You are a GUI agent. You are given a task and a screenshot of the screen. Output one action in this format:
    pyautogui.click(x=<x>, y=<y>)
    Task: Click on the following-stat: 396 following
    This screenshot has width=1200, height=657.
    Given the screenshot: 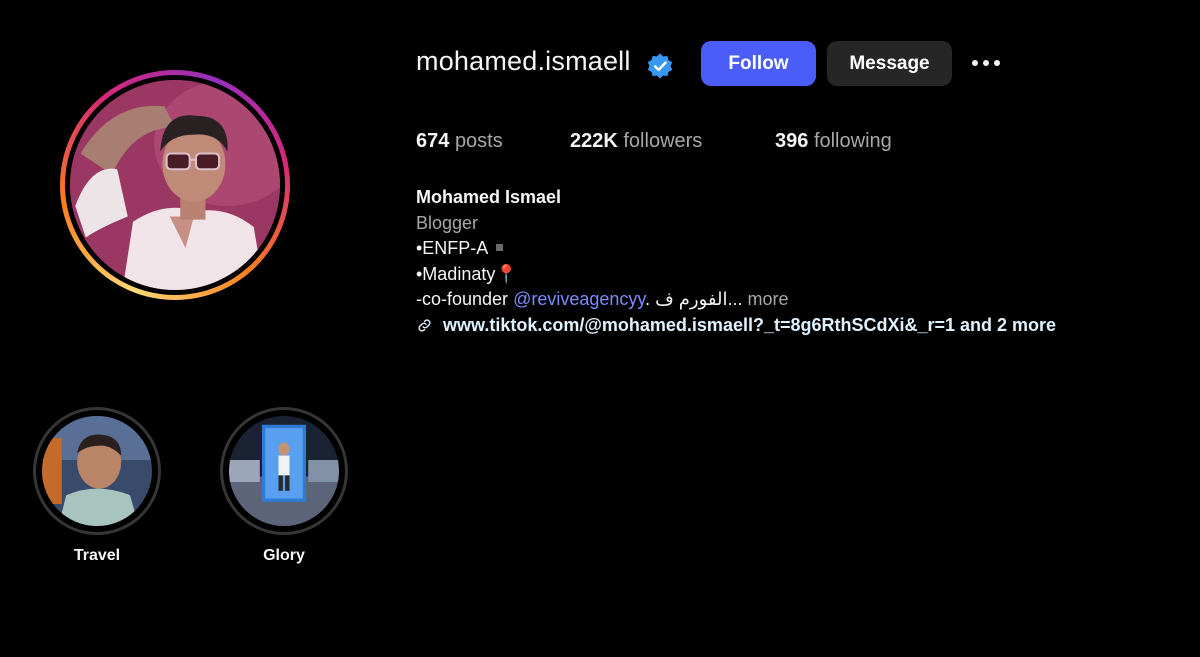 What is the action you would take?
    pyautogui.click(x=833, y=141)
    